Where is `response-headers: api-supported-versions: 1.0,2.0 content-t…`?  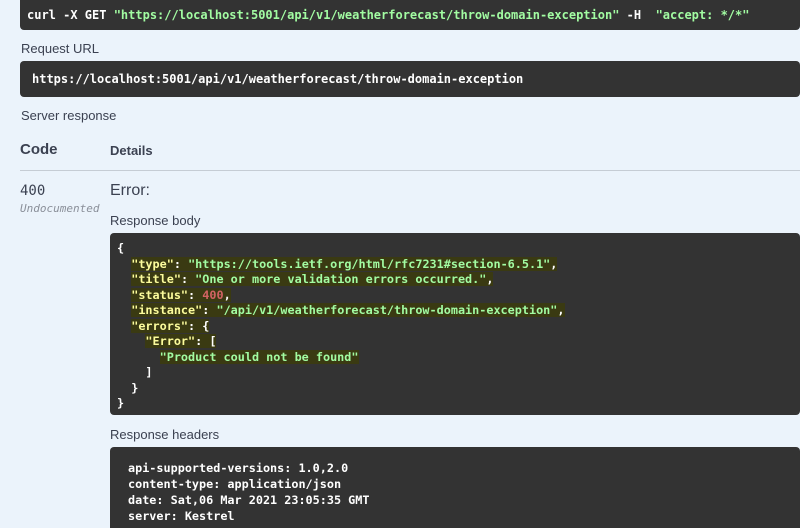
response-headers: api-supported-versions: 1.0,2.0 content-t… is located at coordinates (455, 487).